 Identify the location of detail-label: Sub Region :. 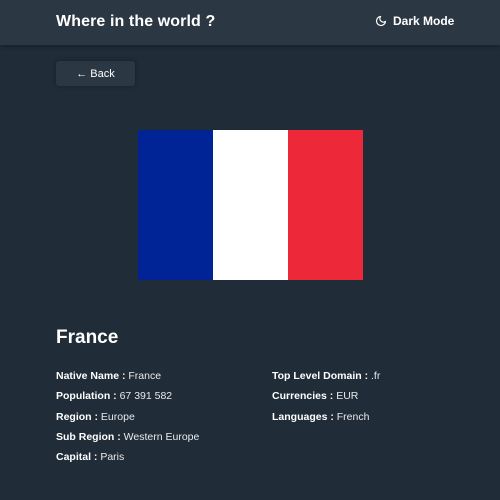
(88, 436).